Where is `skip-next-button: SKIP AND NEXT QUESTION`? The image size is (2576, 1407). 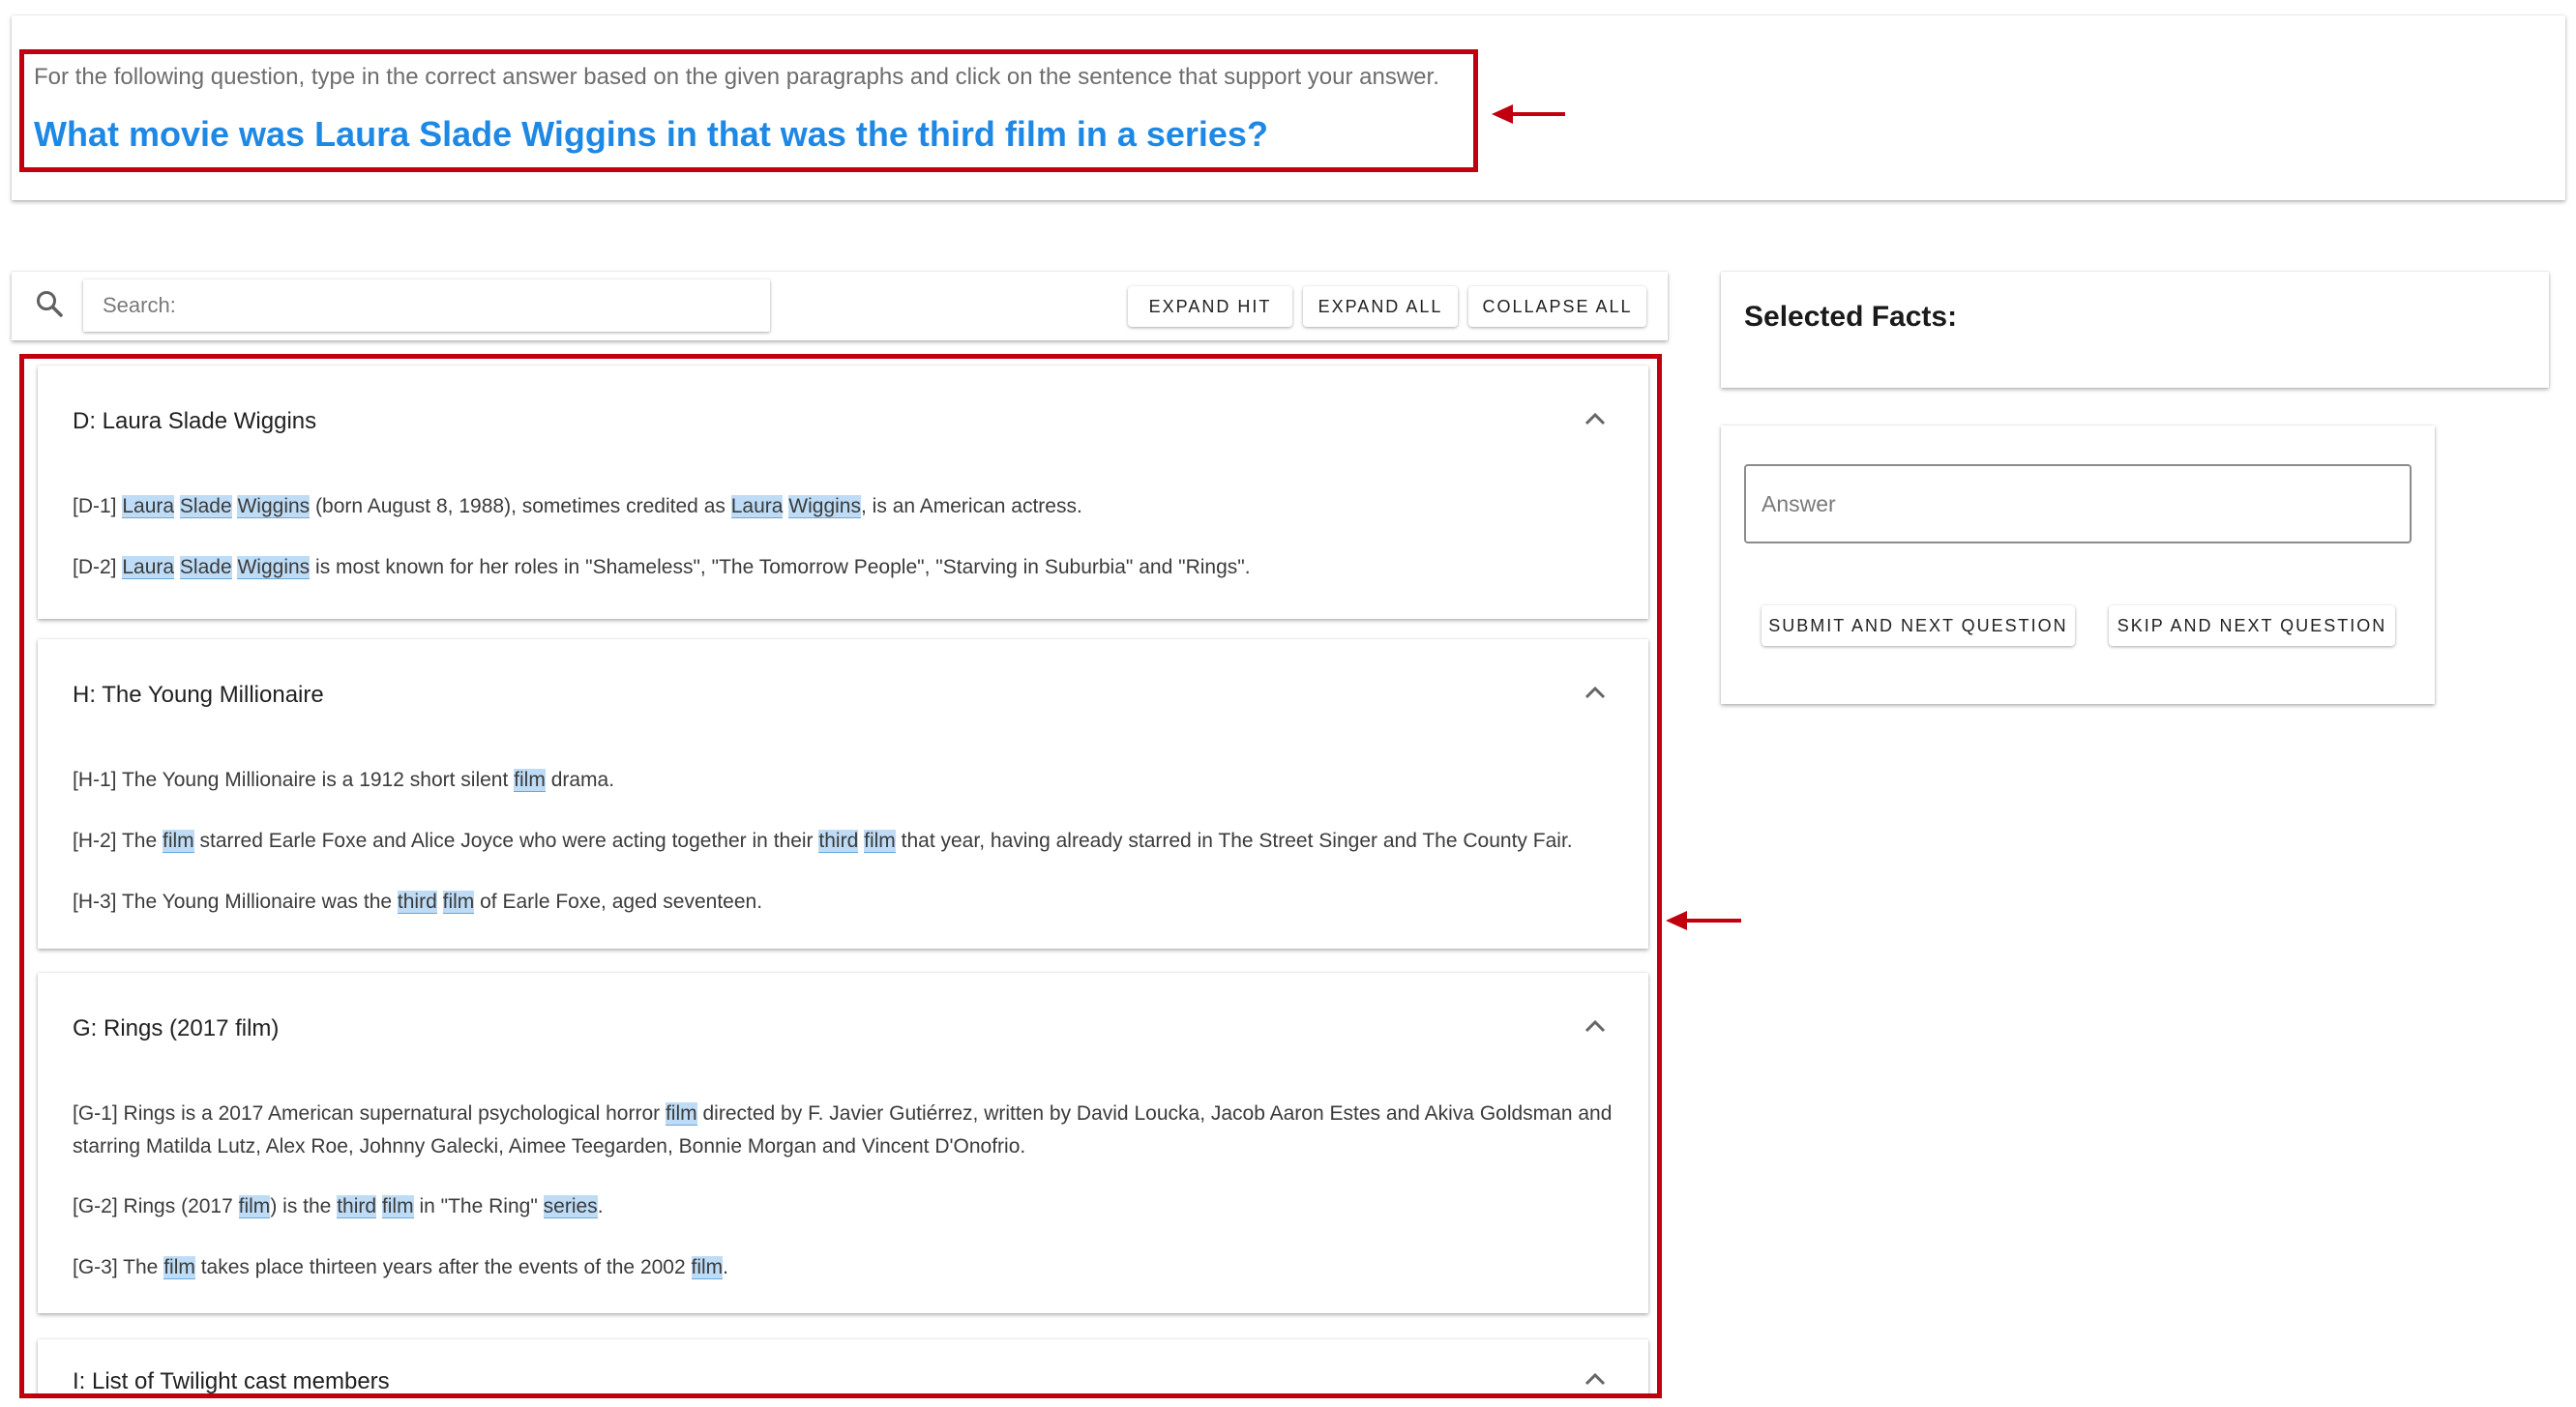 skip-next-button: SKIP AND NEXT QUESTION is located at coordinates (2252, 625).